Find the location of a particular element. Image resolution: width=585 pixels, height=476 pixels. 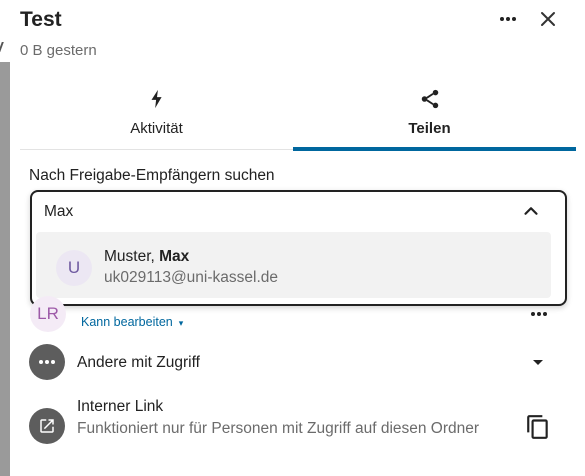

member-more-icon is located at coordinates (539, 312).